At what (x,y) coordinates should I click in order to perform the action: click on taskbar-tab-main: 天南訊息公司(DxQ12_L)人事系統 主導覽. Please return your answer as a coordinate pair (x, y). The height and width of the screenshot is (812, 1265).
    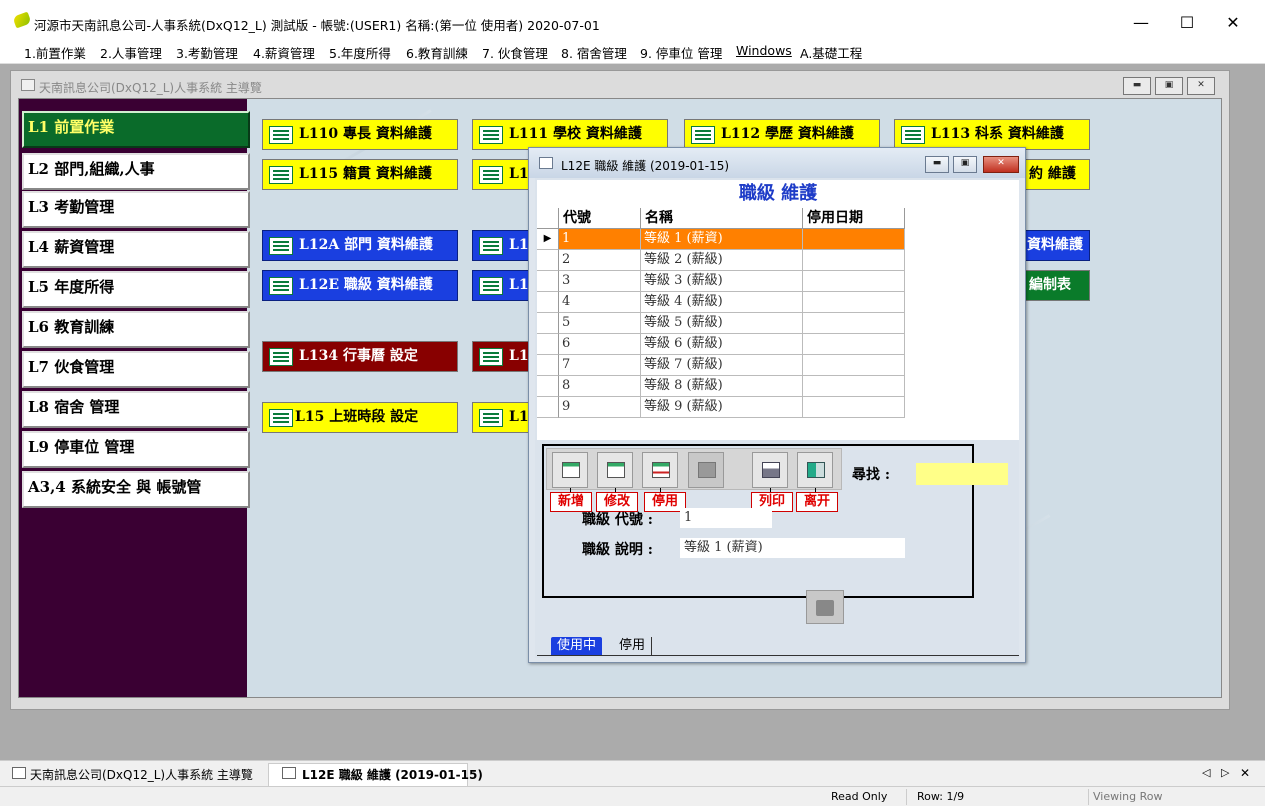
    Looking at the image, I should click on (141, 774).